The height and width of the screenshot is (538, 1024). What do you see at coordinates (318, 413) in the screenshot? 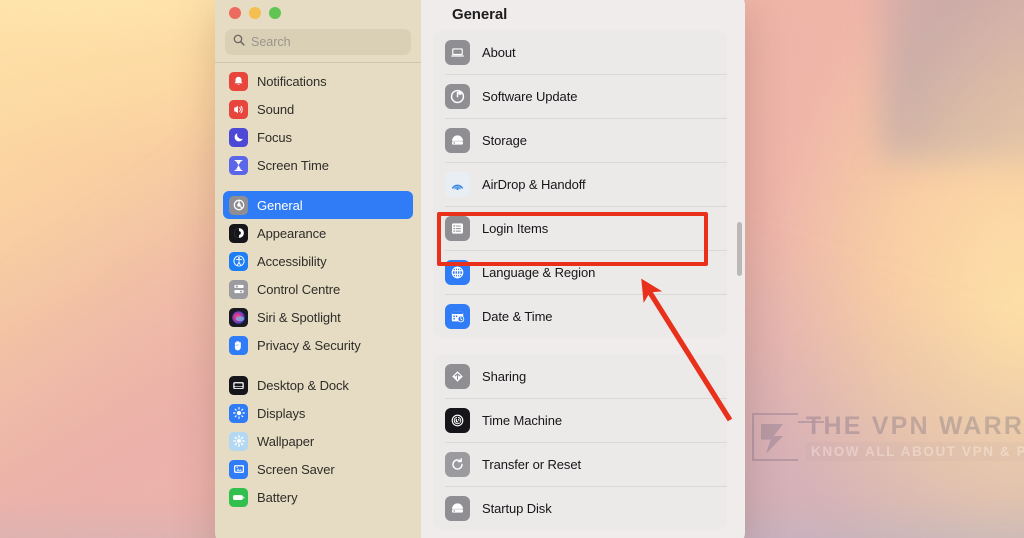
I see `sidebar-item-displays: Displays` at bounding box center [318, 413].